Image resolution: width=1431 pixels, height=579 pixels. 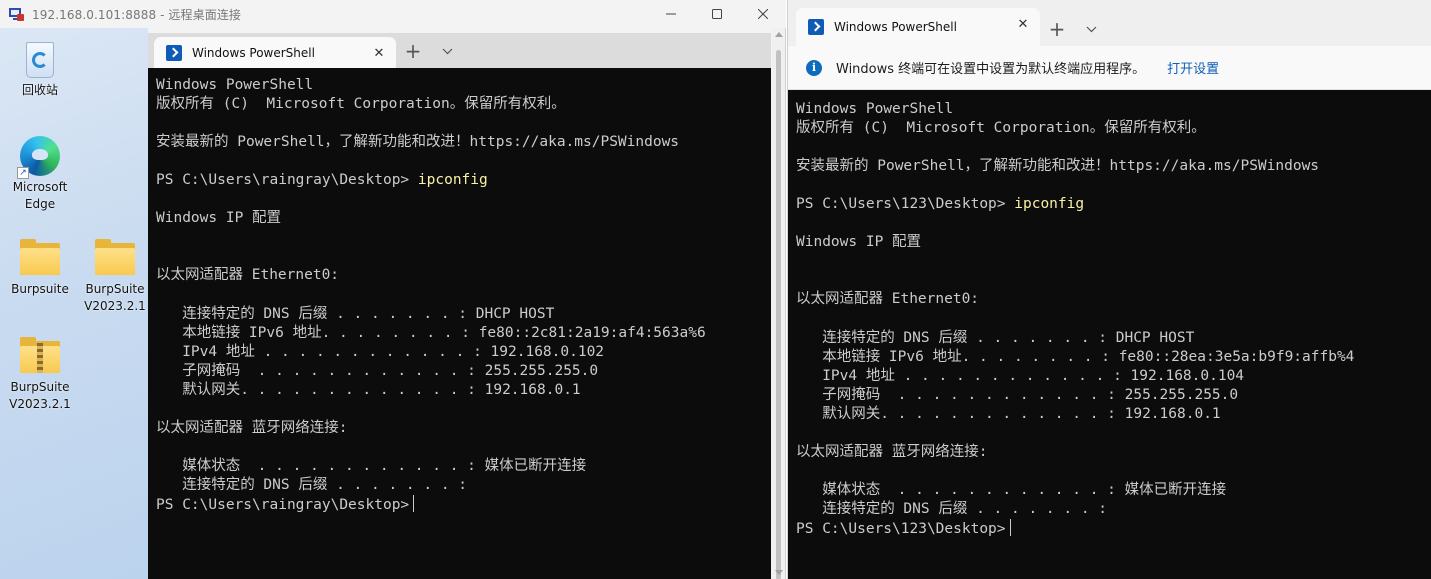 I want to click on close-icon, so click(x=763, y=14).